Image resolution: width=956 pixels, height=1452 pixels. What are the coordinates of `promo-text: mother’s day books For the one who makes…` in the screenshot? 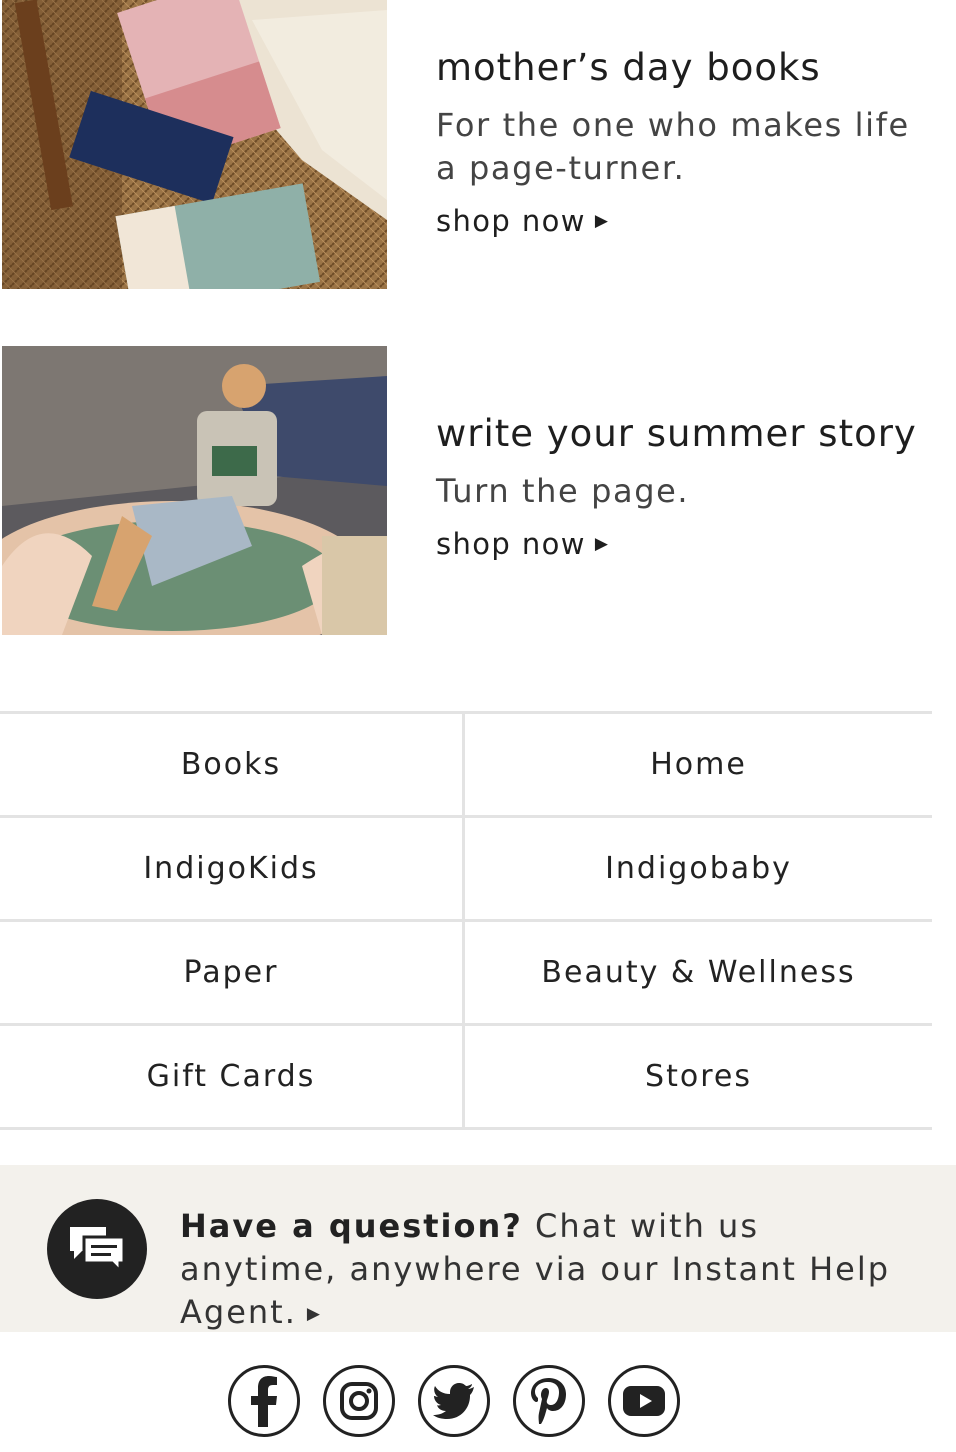 It's located at (686, 142).